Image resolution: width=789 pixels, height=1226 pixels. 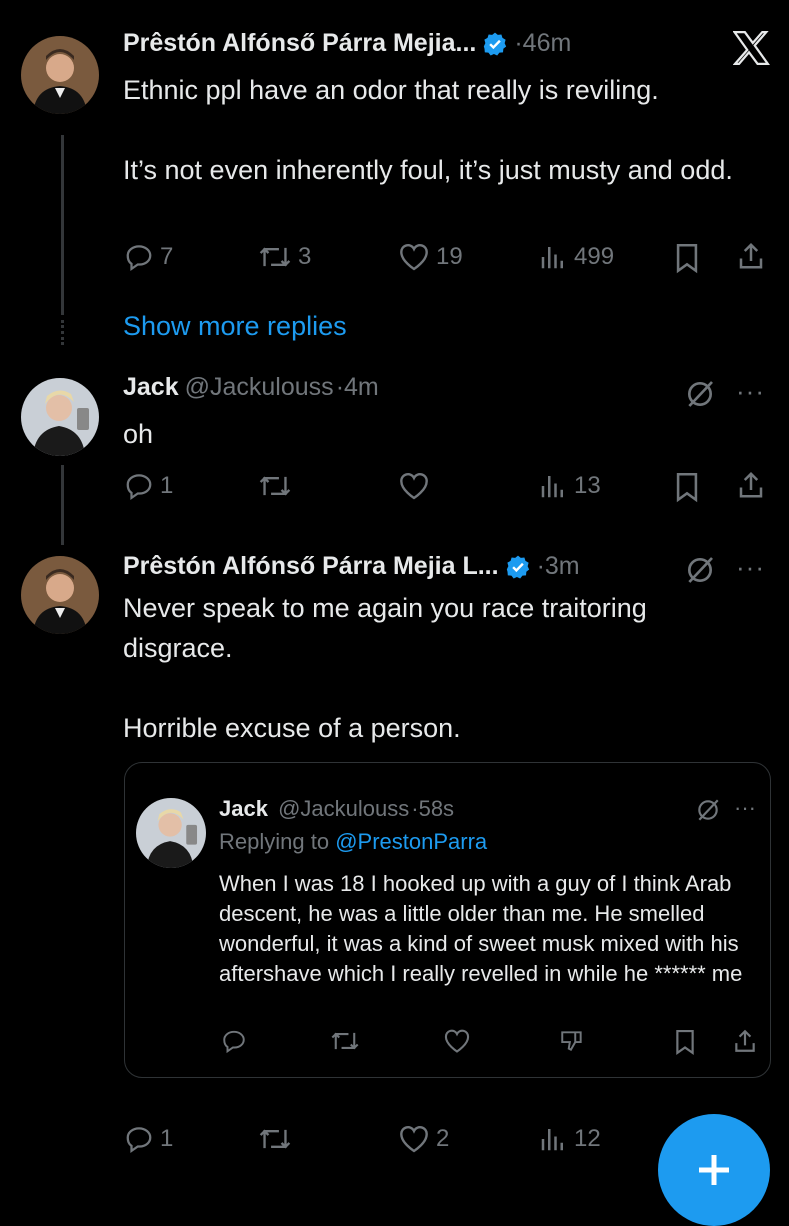 What do you see at coordinates (587, 485) in the screenshot?
I see `views-count: 13` at bounding box center [587, 485].